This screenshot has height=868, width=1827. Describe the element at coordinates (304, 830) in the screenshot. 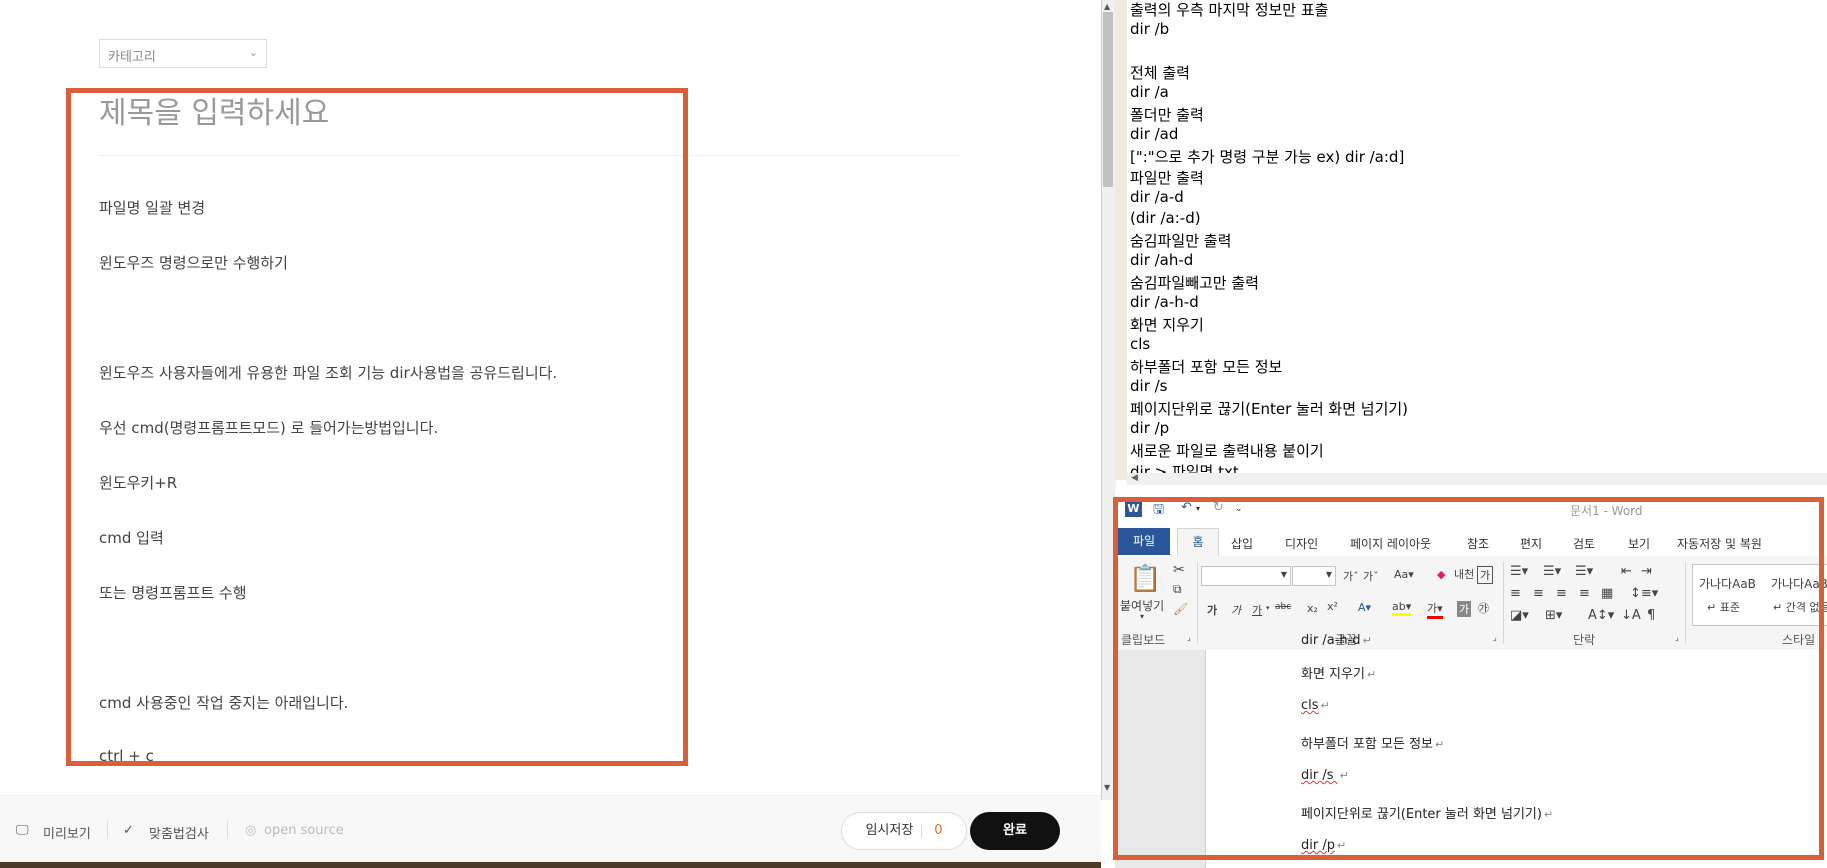

I see `open-source-link: open source` at that location.